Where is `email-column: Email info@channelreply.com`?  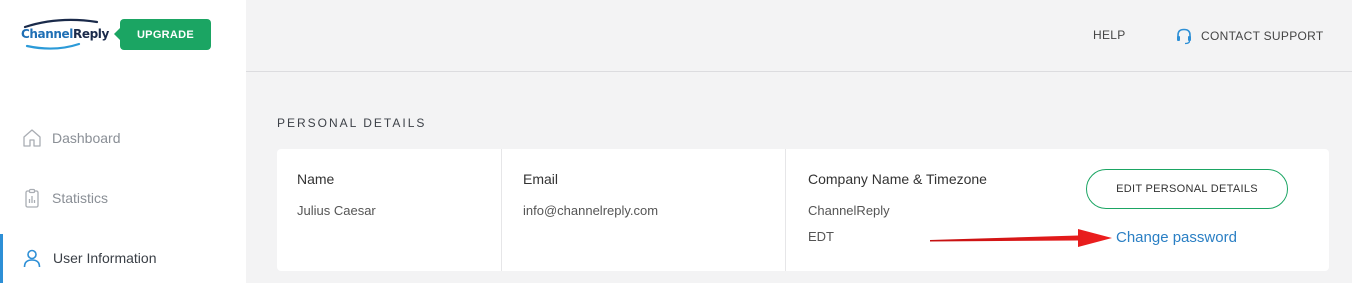 email-column: Email info@channelreply.com is located at coordinates (644, 210).